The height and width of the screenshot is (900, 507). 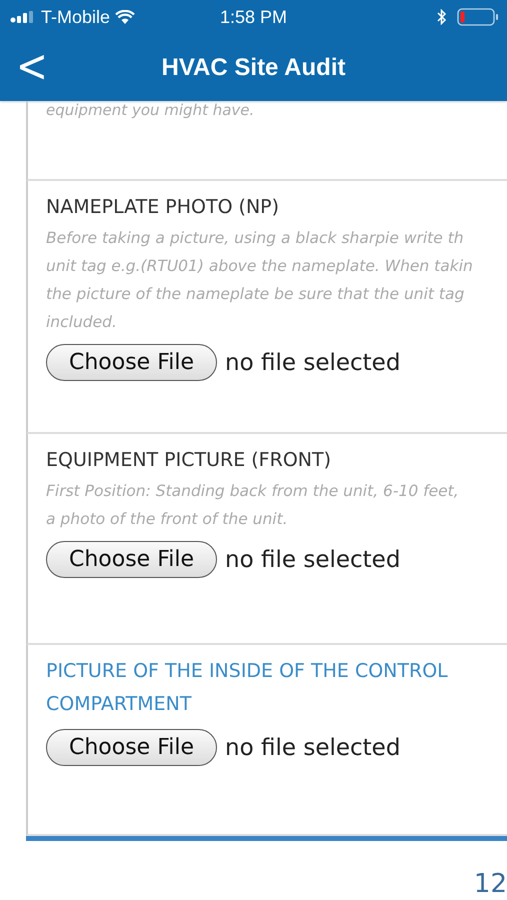 What do you see at coordinates (490, 884) in the screenshot?
I see `page-number: 12` at bounding box center [490, 884].